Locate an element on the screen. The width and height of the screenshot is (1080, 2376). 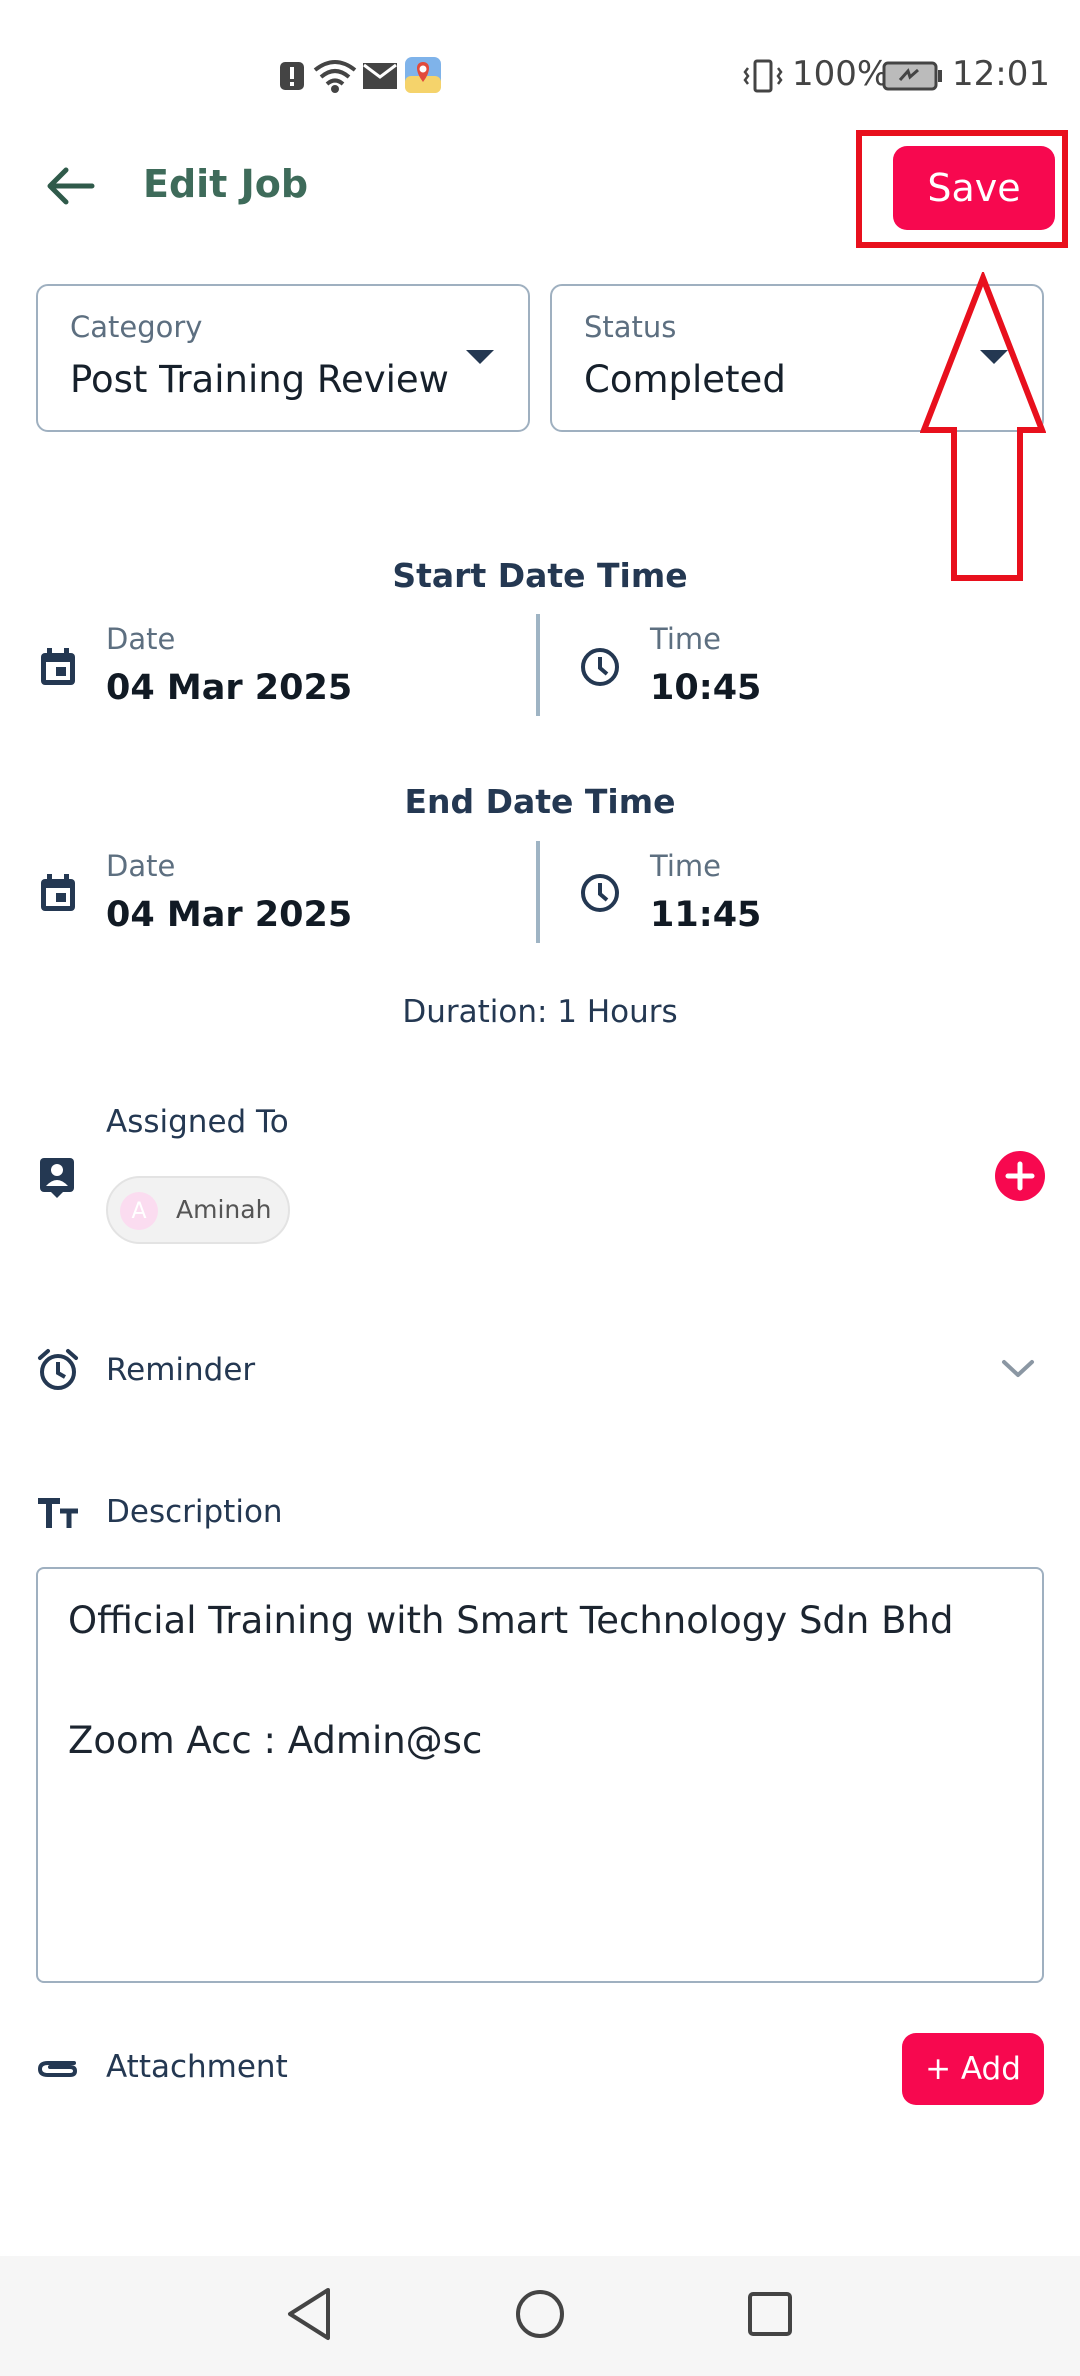
maps-icon is located at coordinates (423, 75).